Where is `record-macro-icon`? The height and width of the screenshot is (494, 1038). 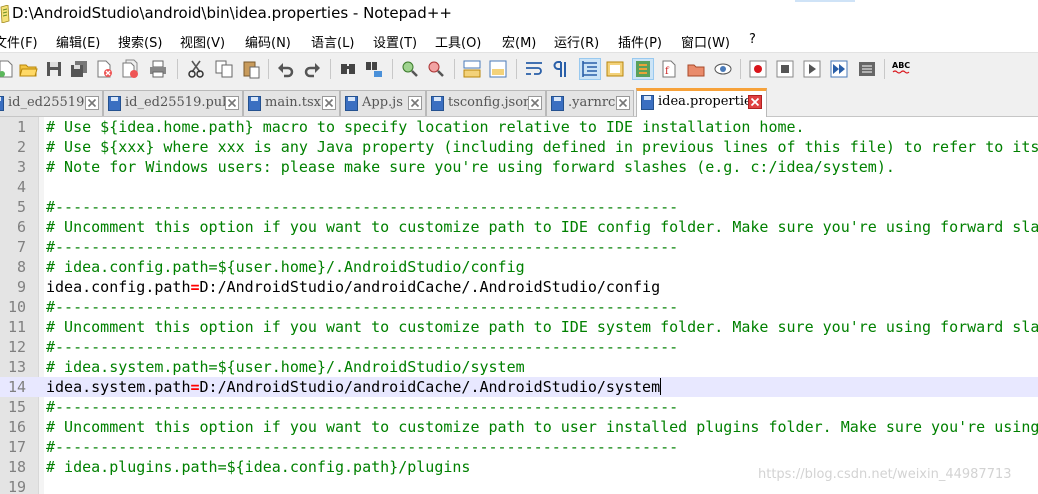 record-macro-icon is located at coordinates (758, 69).